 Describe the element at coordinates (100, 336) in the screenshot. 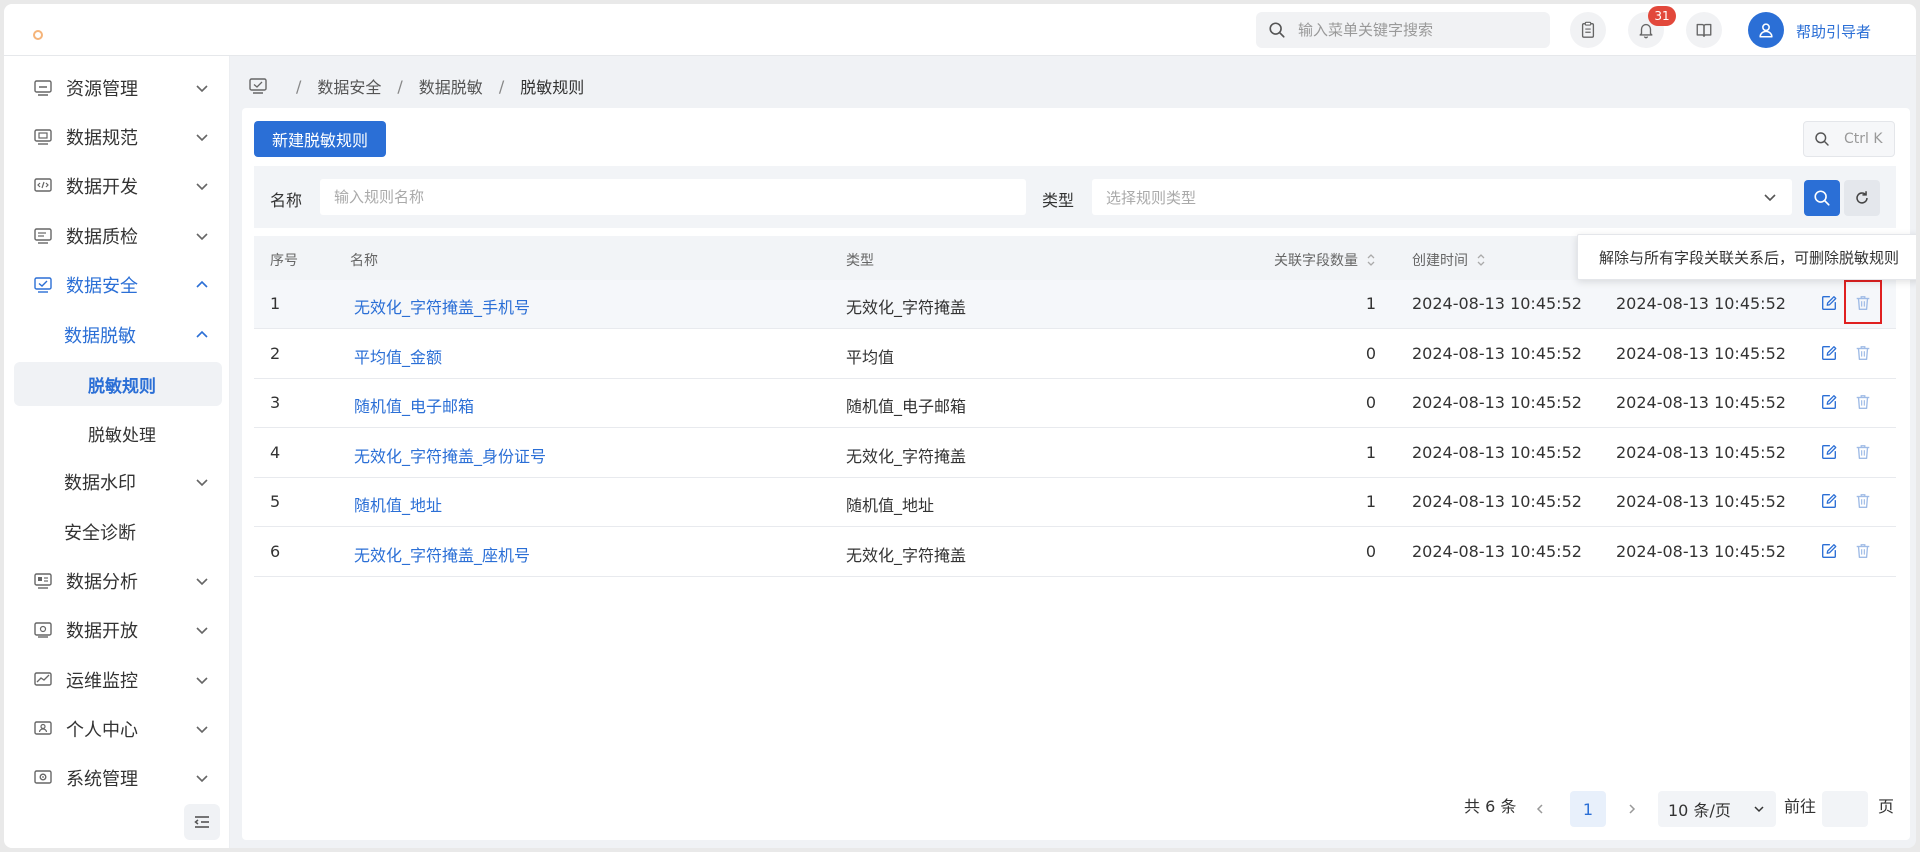

I see `sidebar-item-label: 数据脱敏` at that location.